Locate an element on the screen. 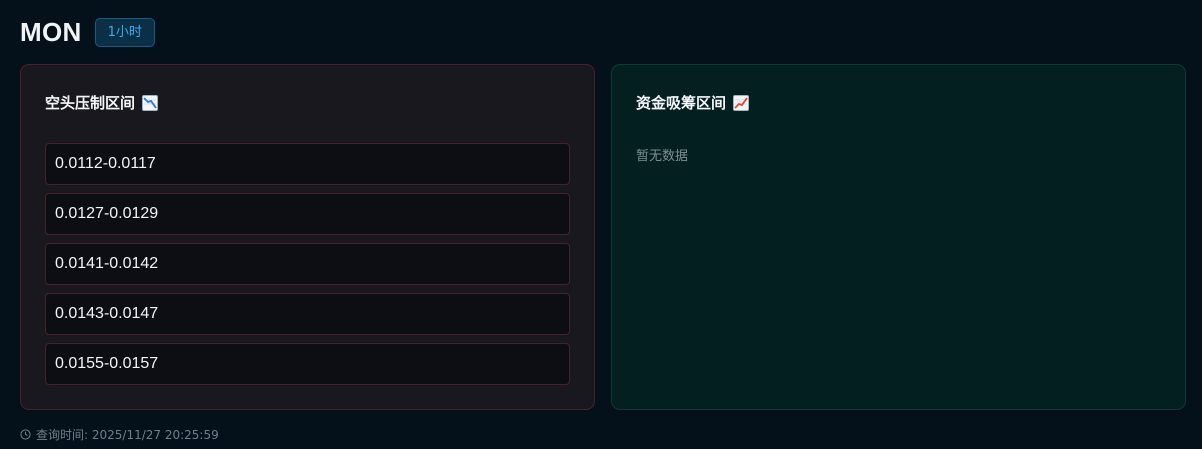 The height and width of the screenshot is (449, 1202). accumulation-title: 资金吸筹区间 is located at coordinates (693, 102).